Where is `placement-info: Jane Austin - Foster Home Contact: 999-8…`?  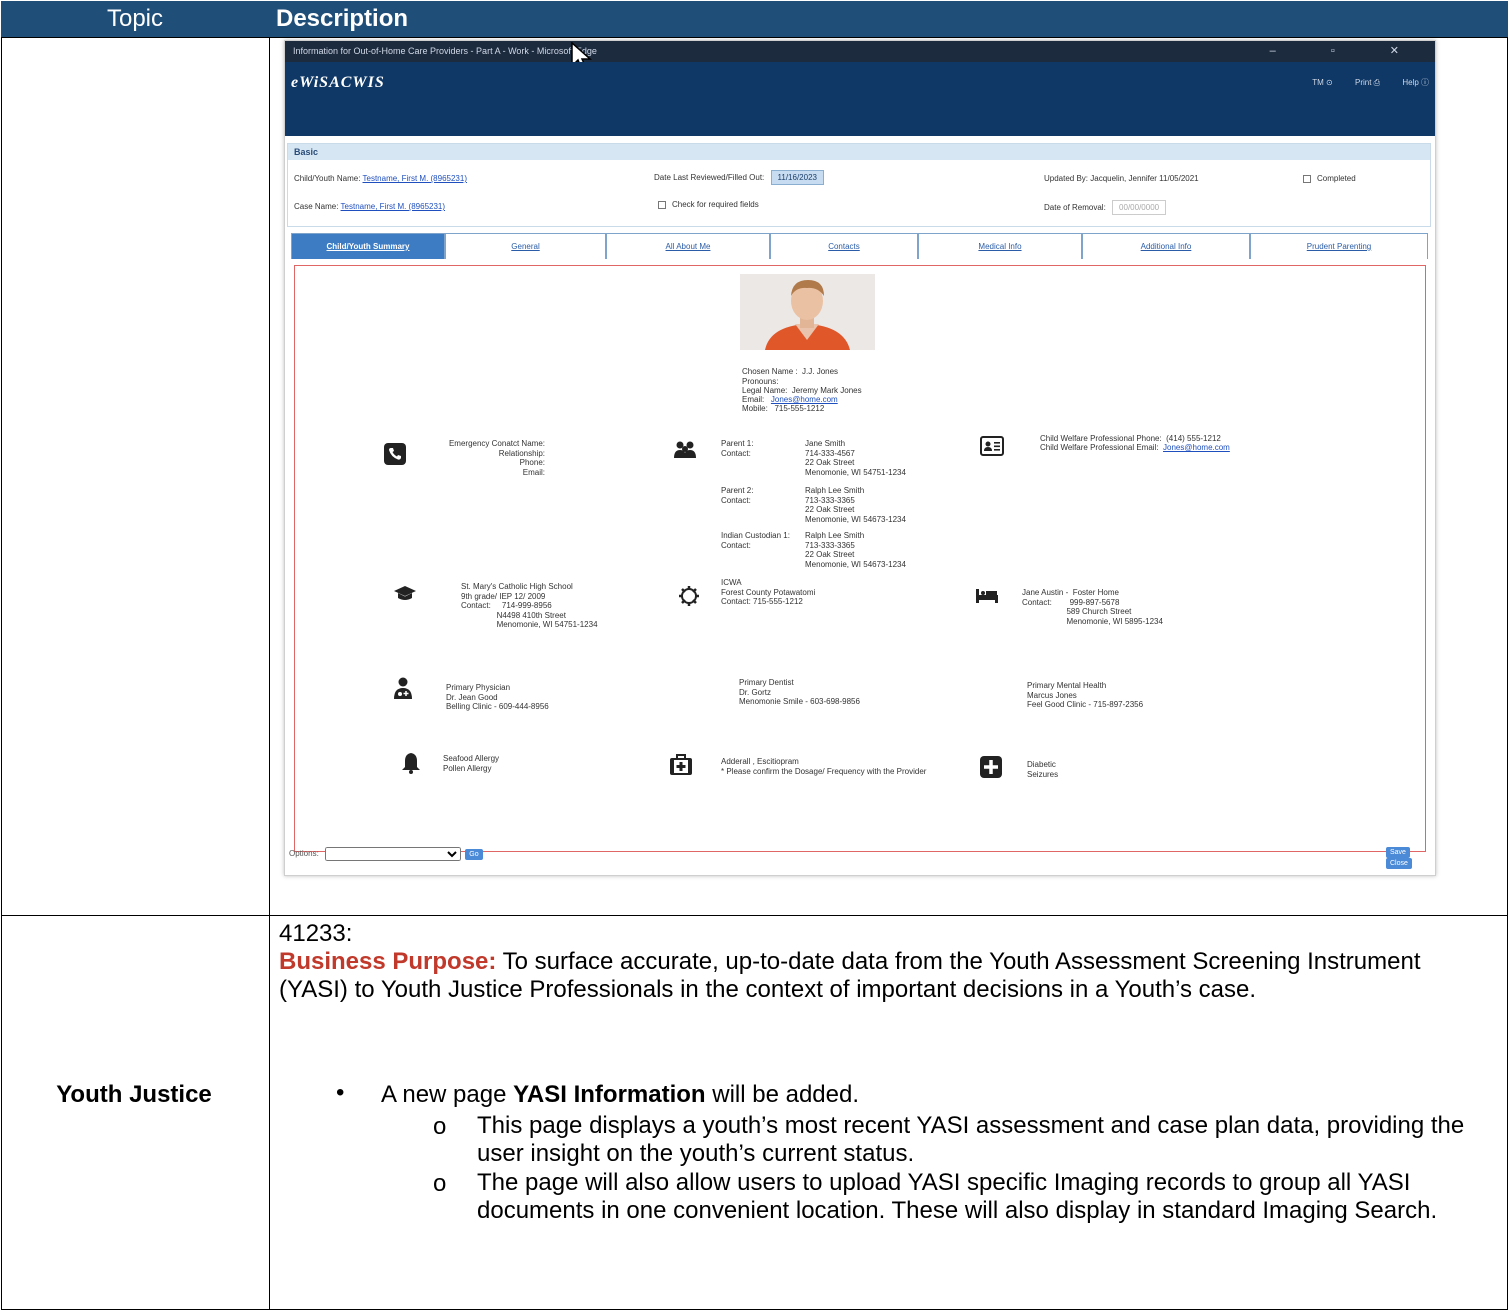
placement-info: Jane Austin - Foster Home Contact: 999-8… is located at coordinates (1092, 607).